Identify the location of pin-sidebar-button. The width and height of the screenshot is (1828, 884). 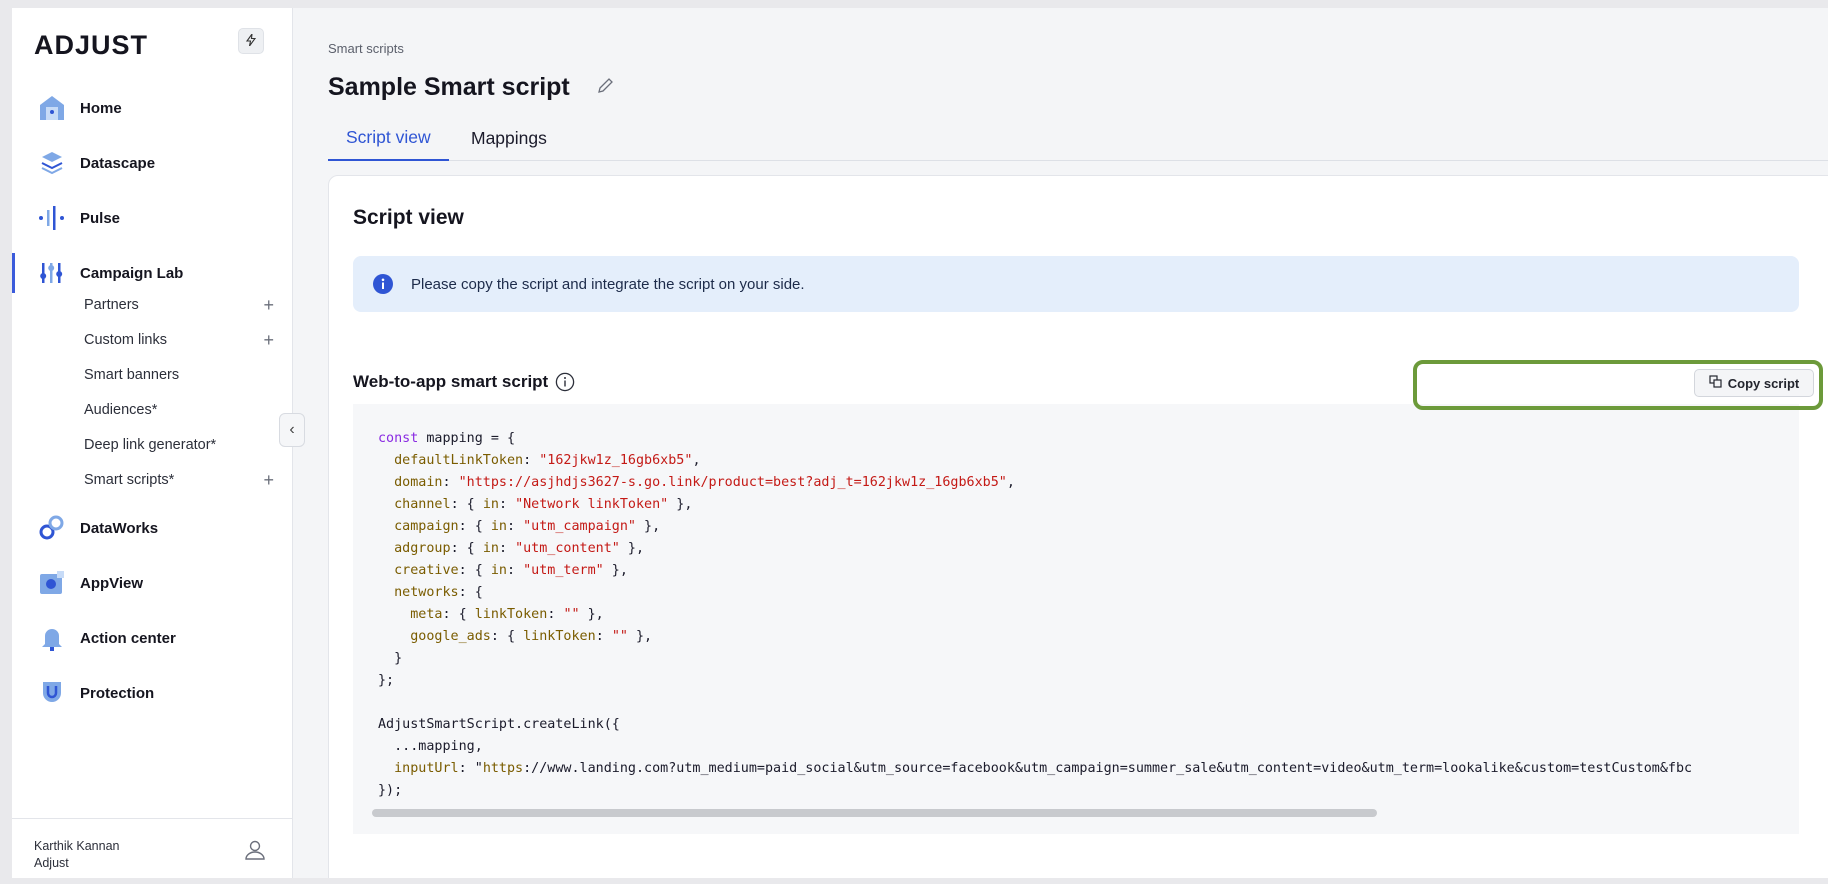
(251, 41).